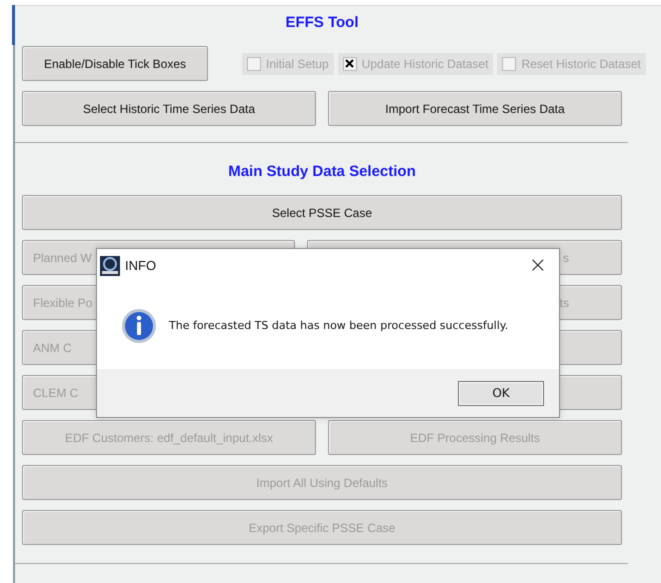 This screenshot has height=583, width=661. What do you see at coordinates (169, 108) in the screenshot?
I see `action-button: Select Historic Time Series Data` at bounding box center [169, 108].